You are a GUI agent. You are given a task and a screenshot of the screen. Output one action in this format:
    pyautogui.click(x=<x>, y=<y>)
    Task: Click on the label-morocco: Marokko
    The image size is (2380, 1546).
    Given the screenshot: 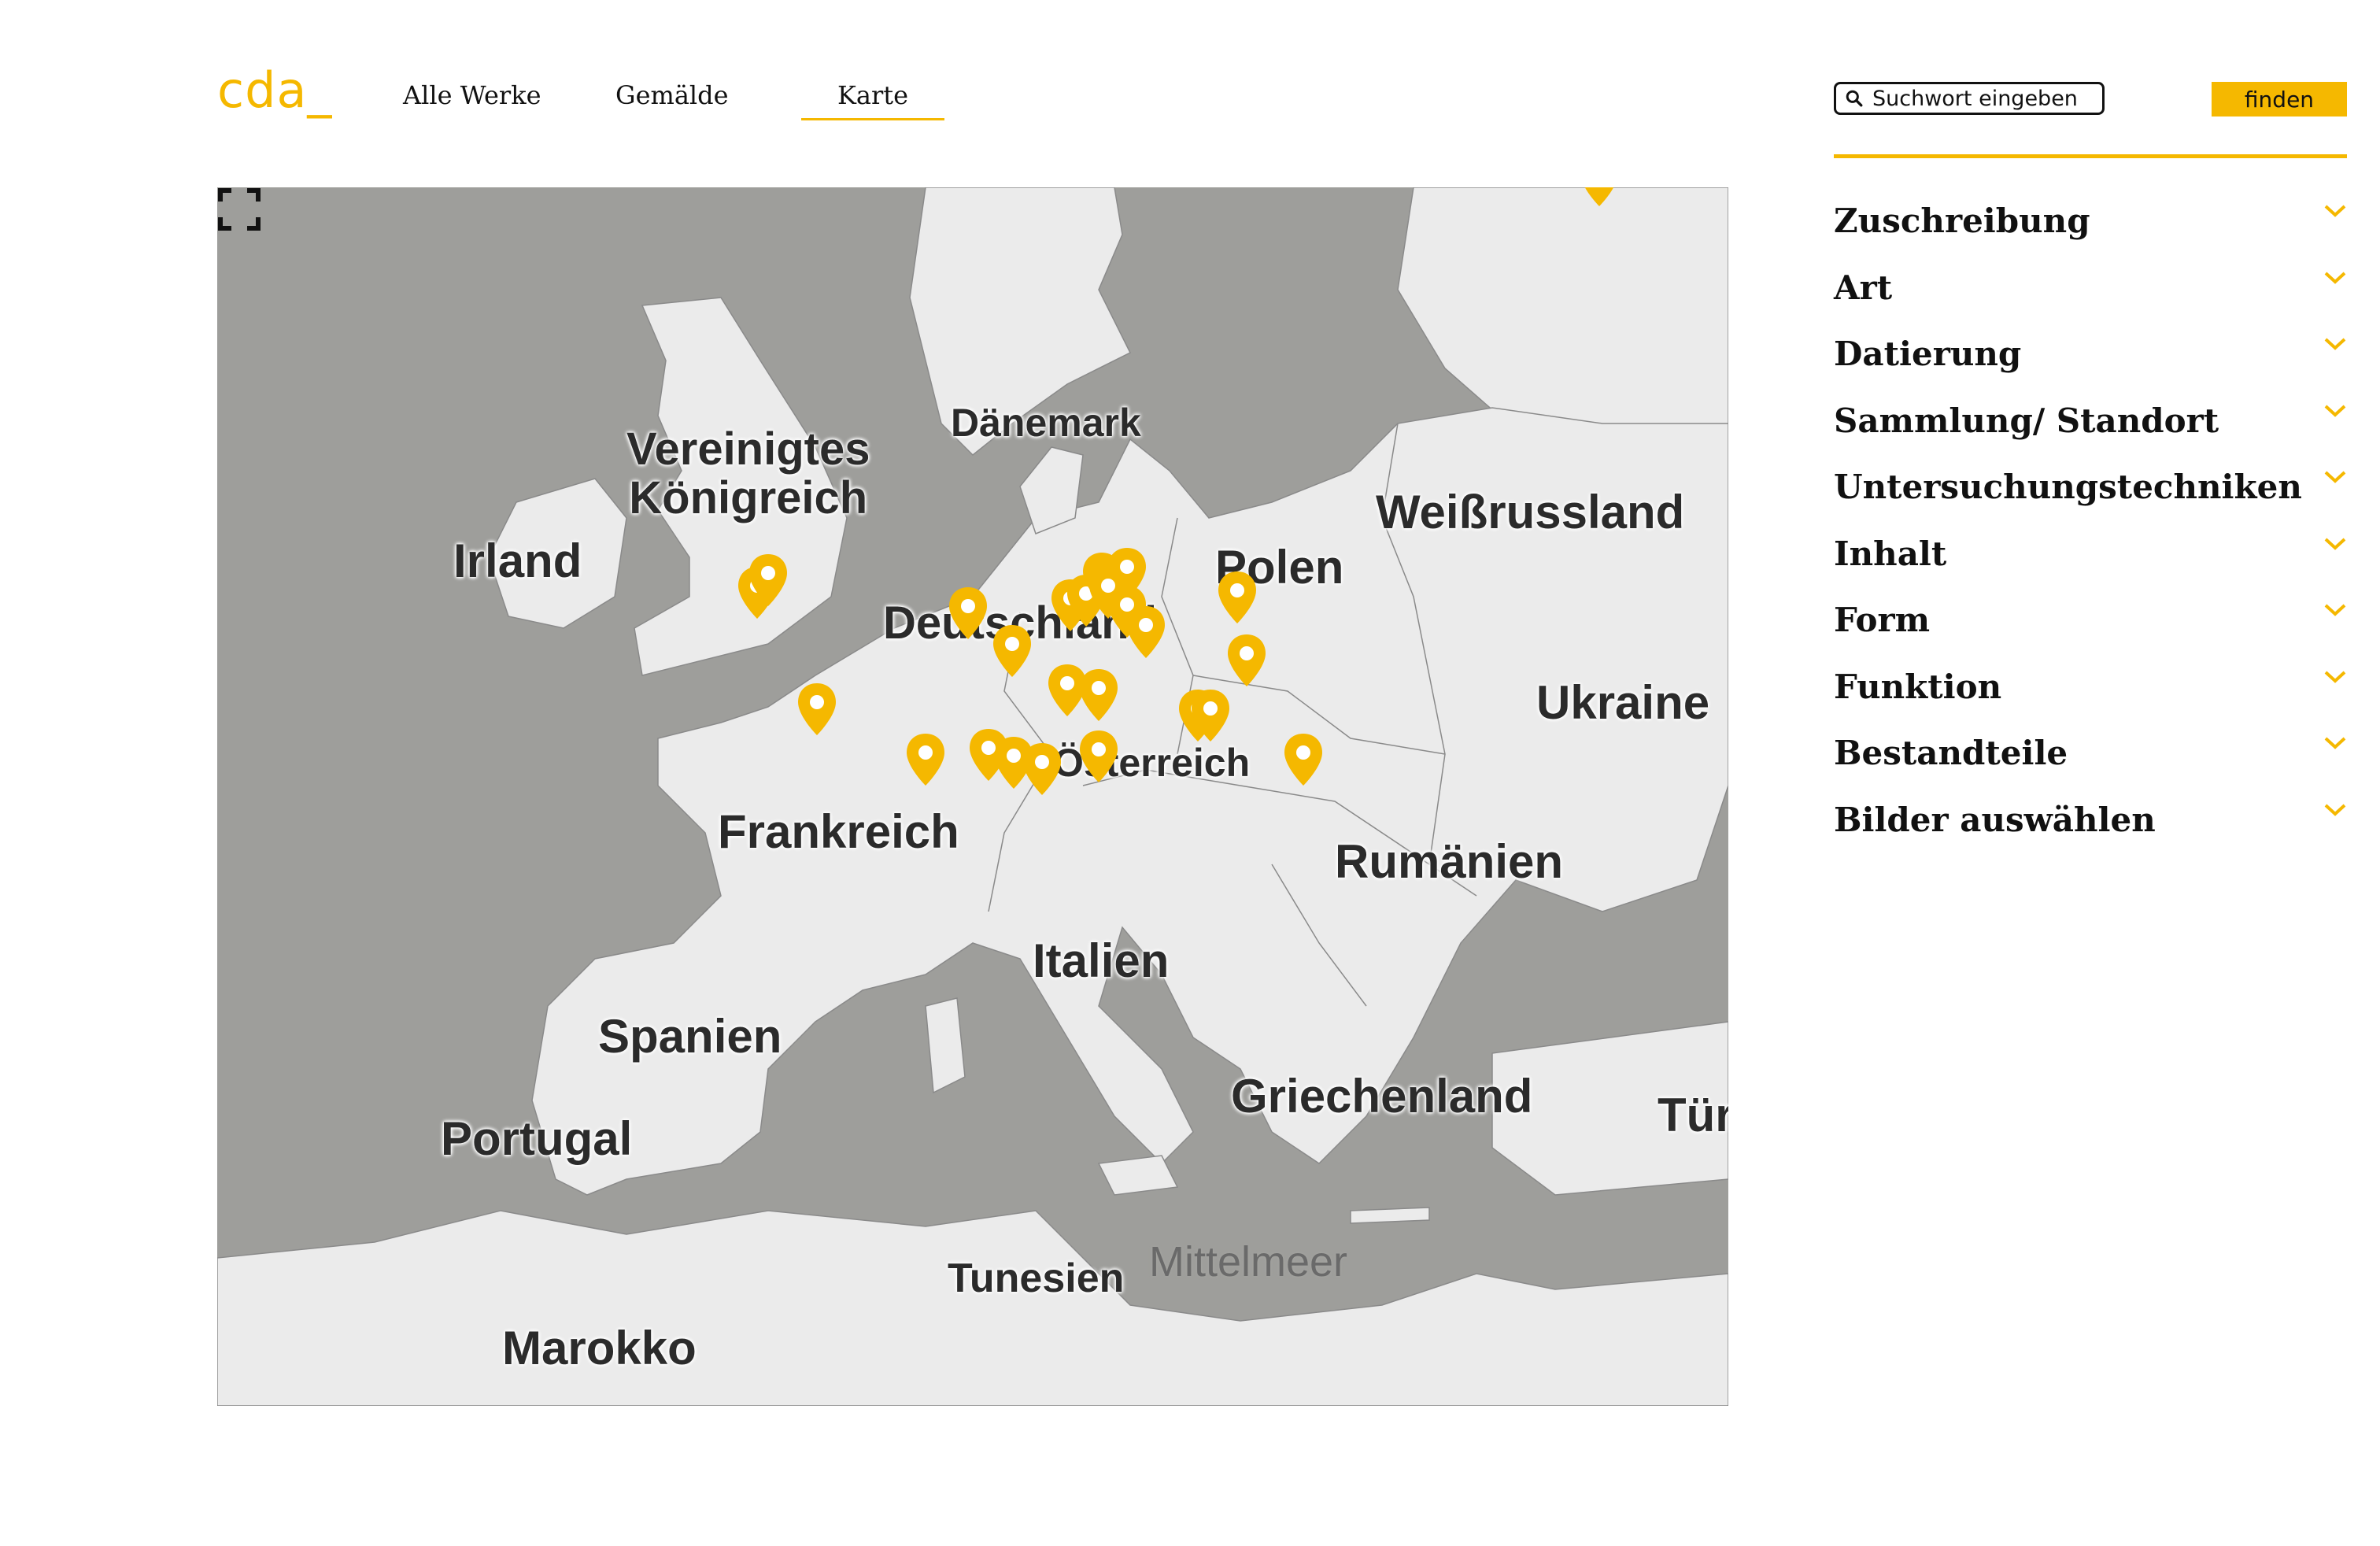 What is the action you would take?
    pyautogui.click(x=599, y=1348)
    